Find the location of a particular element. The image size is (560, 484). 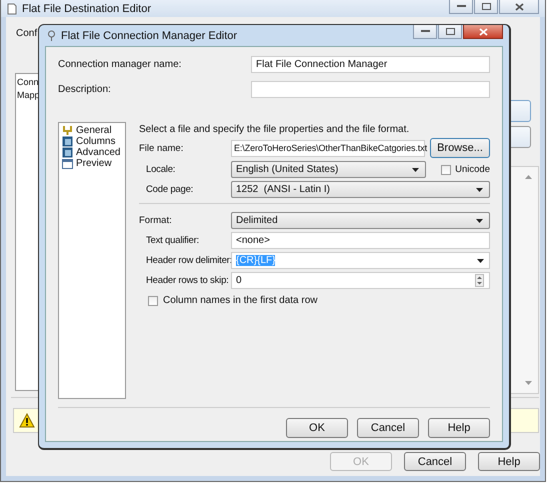

scroll-up-icon is located at coordinates (528, 177).